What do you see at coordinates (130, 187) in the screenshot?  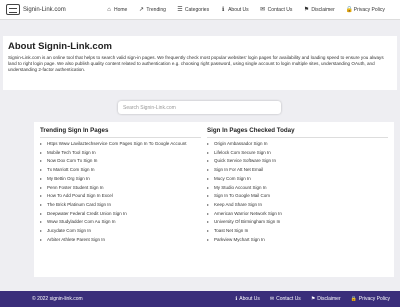 I see `list-item: ▸ Penn Foster Student Sign In` at bounding box center [130, 187].